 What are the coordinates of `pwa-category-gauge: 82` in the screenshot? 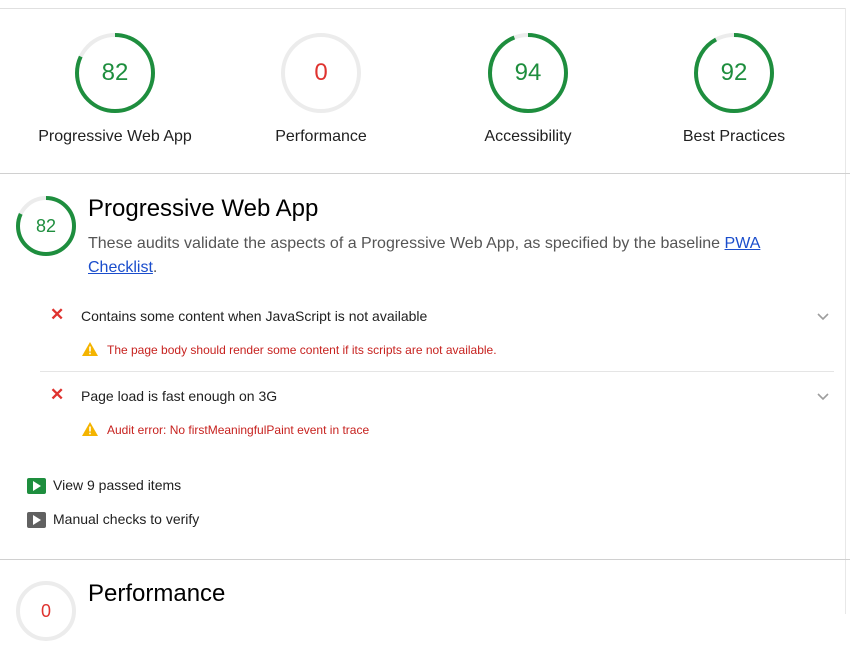 It's located at (46, 226).